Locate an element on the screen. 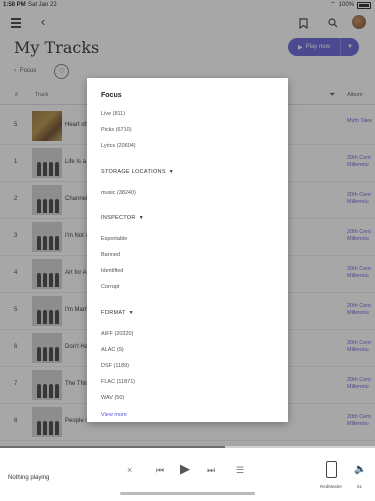 This screenshot has width=375, height=501. inspector-option: Identified is located at coordinates (112, 271).